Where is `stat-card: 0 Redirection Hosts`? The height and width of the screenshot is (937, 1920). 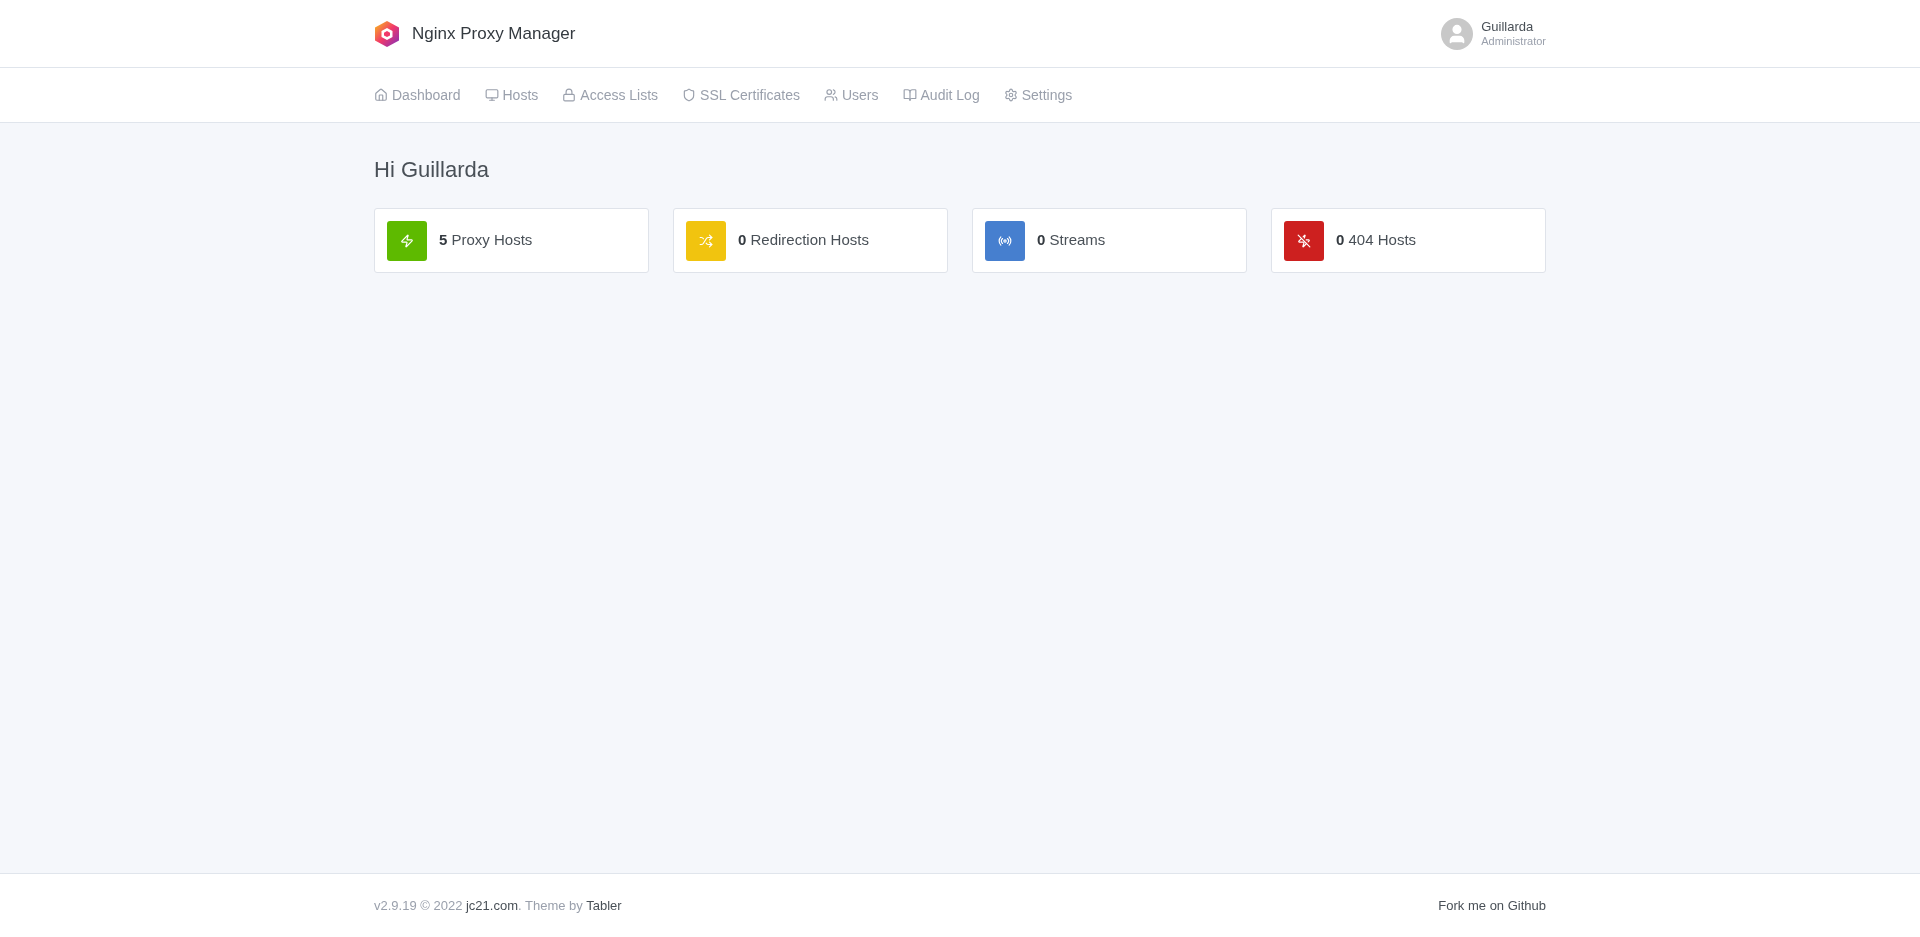
stat-card: 0 Redirection Hosts is located at coordinates (810, 240).